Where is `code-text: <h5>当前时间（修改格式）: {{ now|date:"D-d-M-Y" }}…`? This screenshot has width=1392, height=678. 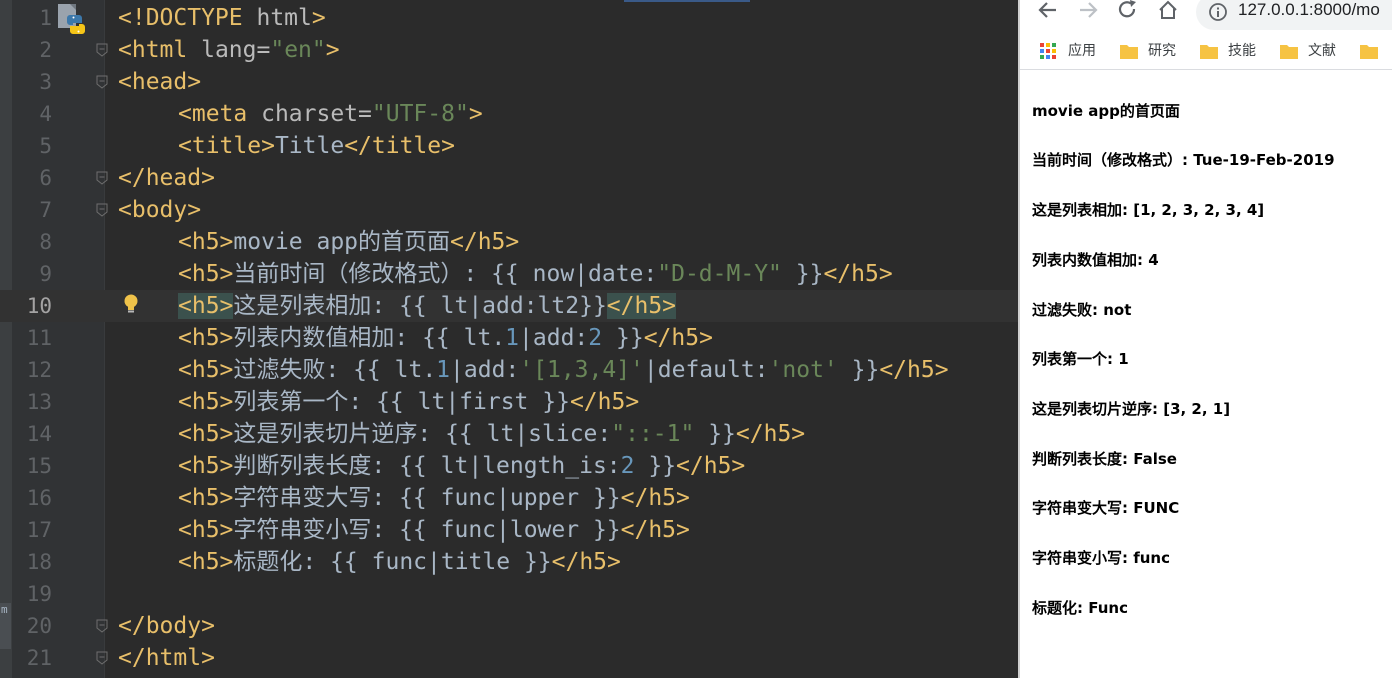 code-text: <h5>当前时间（修改格式）: {{ now|date:"D-d-M-Y" }}… is located at coordinates (505, 274).